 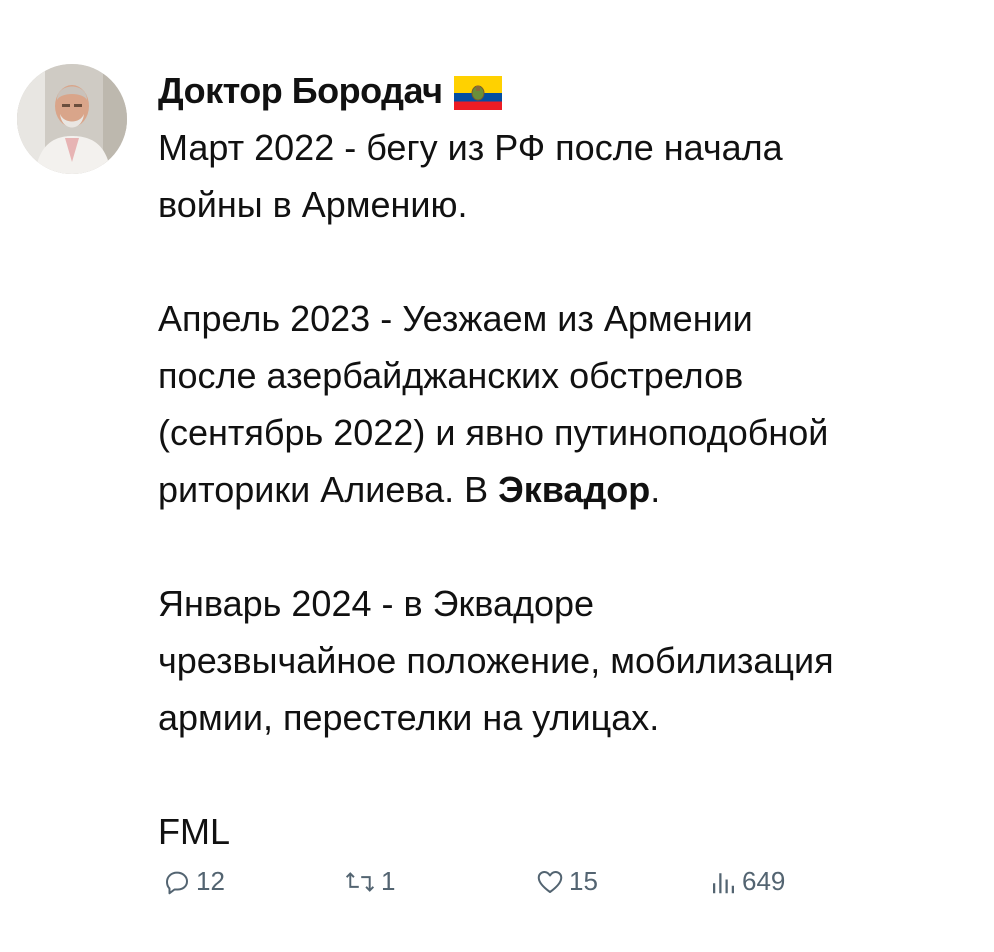 I want to click on author-name: Доктор Бородач, so click(x=300, y=91).